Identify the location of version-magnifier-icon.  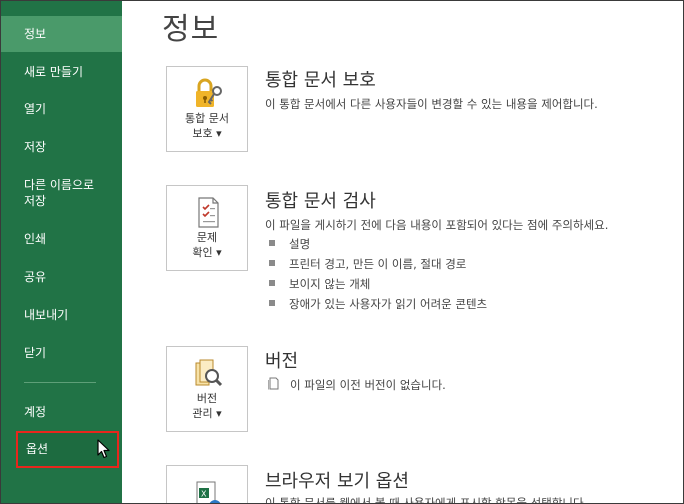
(209, 373).